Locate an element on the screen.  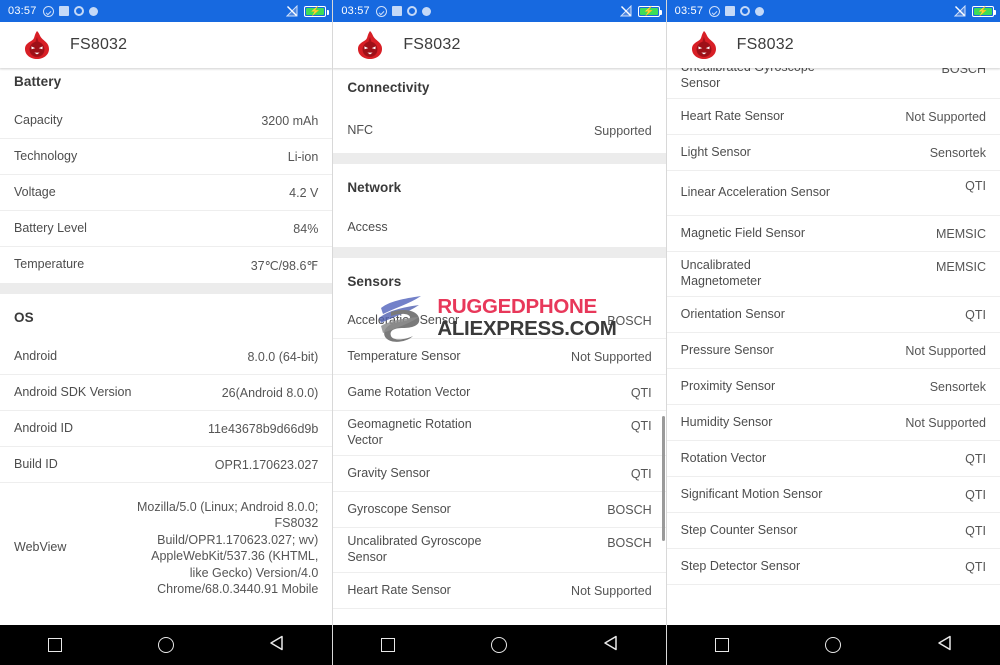
table-row: Temperature 37℃/98.6℉ is located at coordinates (166, 265).